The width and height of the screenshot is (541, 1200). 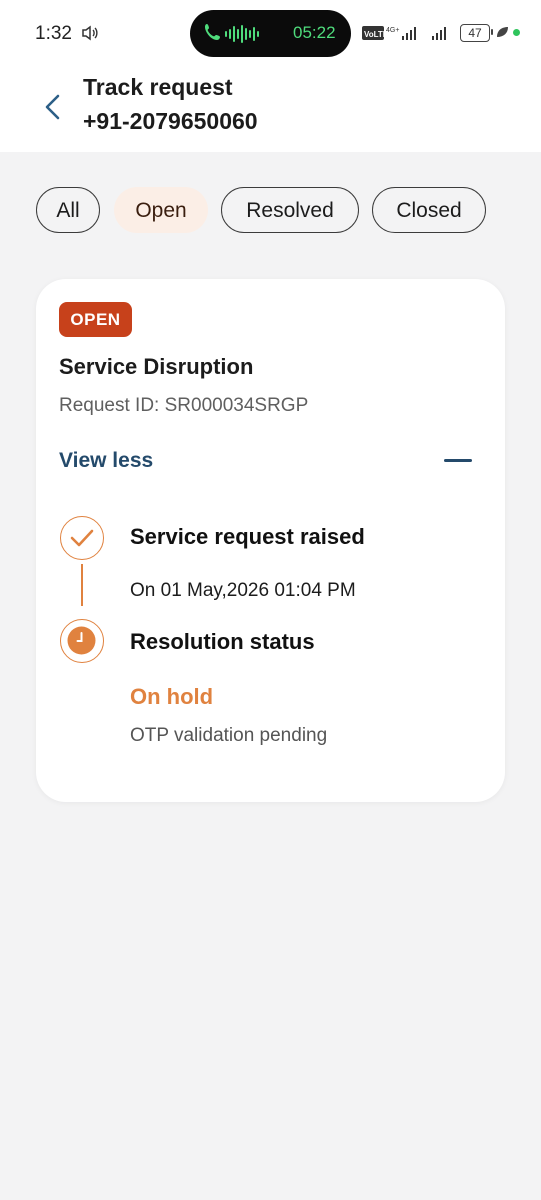 What do you see at coordinates (172, 696) in the screenshot?
I see `resolution-status-value: On hold` at bounding box center [172, 696].